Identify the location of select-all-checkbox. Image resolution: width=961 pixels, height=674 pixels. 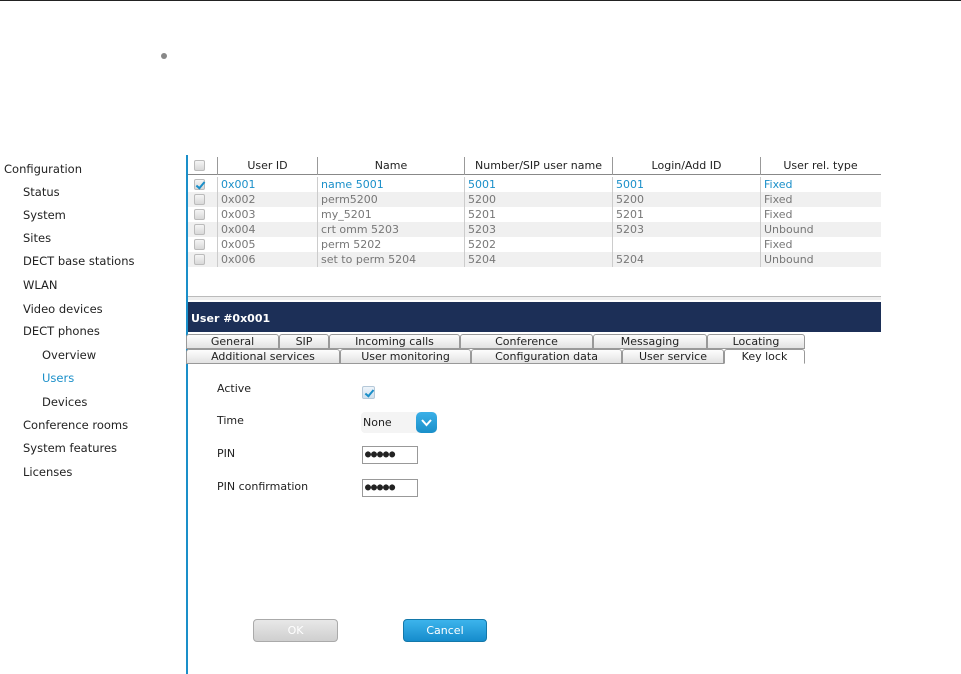
(199, 165).